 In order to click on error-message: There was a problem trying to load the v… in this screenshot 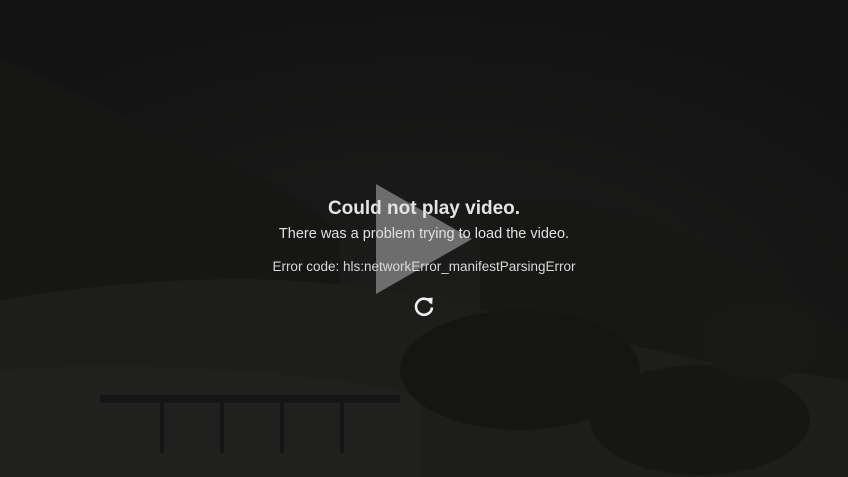, I will do `click(424, 234)`.